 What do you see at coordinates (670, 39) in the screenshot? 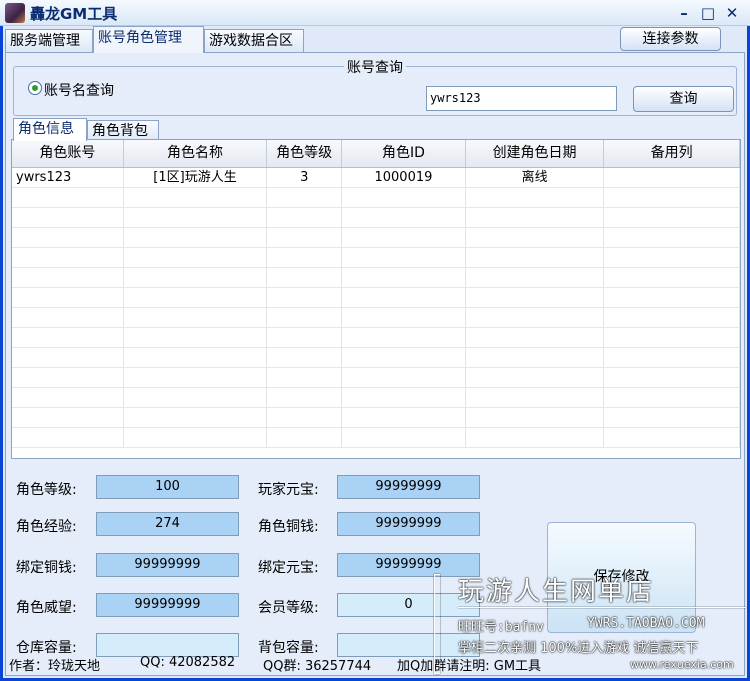
I see `connection-settings-button: 连接参数` at bounding box center [670, 39].